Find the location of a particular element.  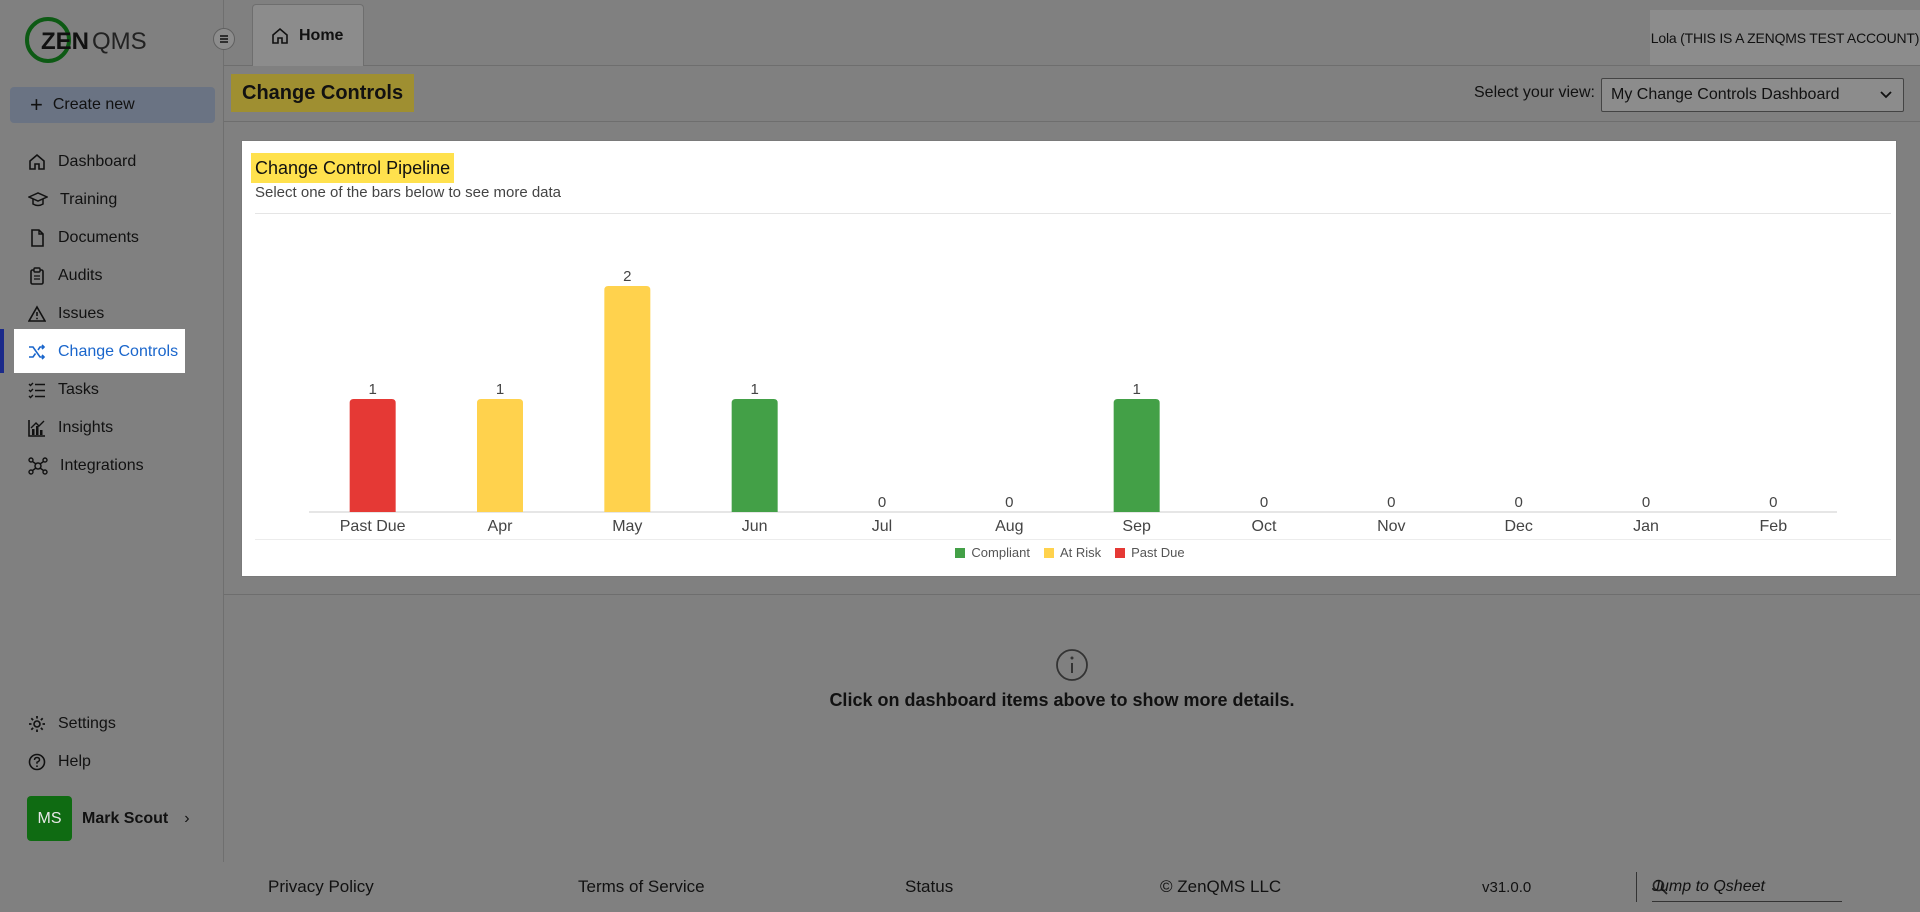

sidebar-item-settings: Settings is located at coordinates (112, 724).